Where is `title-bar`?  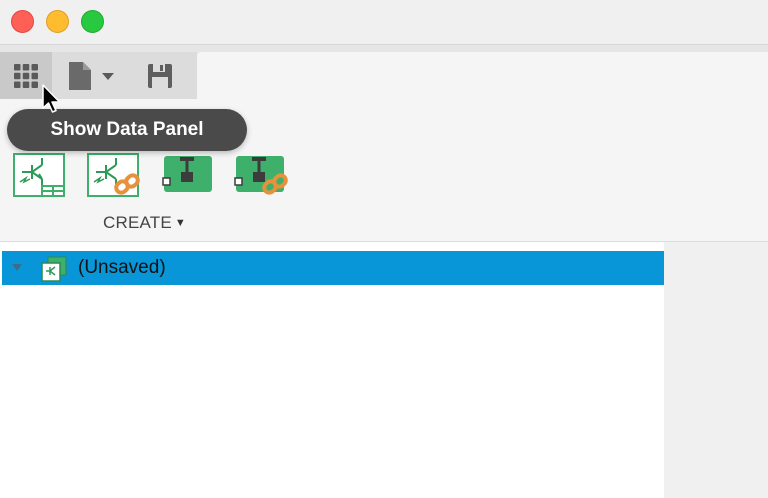
title-bar is located at coordinates (384, 22).